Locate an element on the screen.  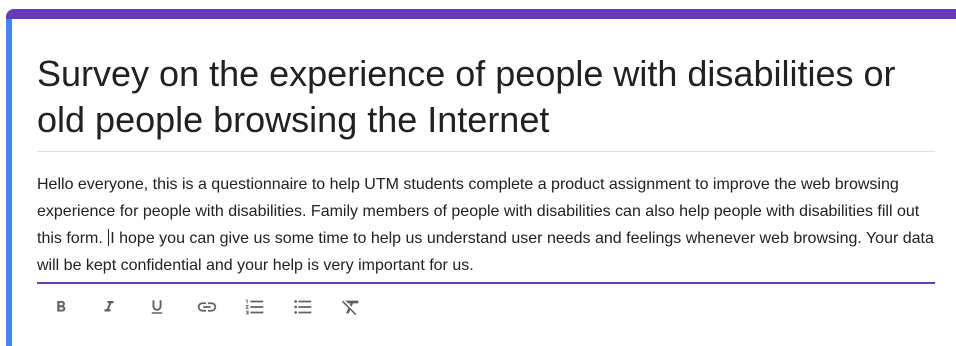
bold-icon is located at coordinates (61, 306).